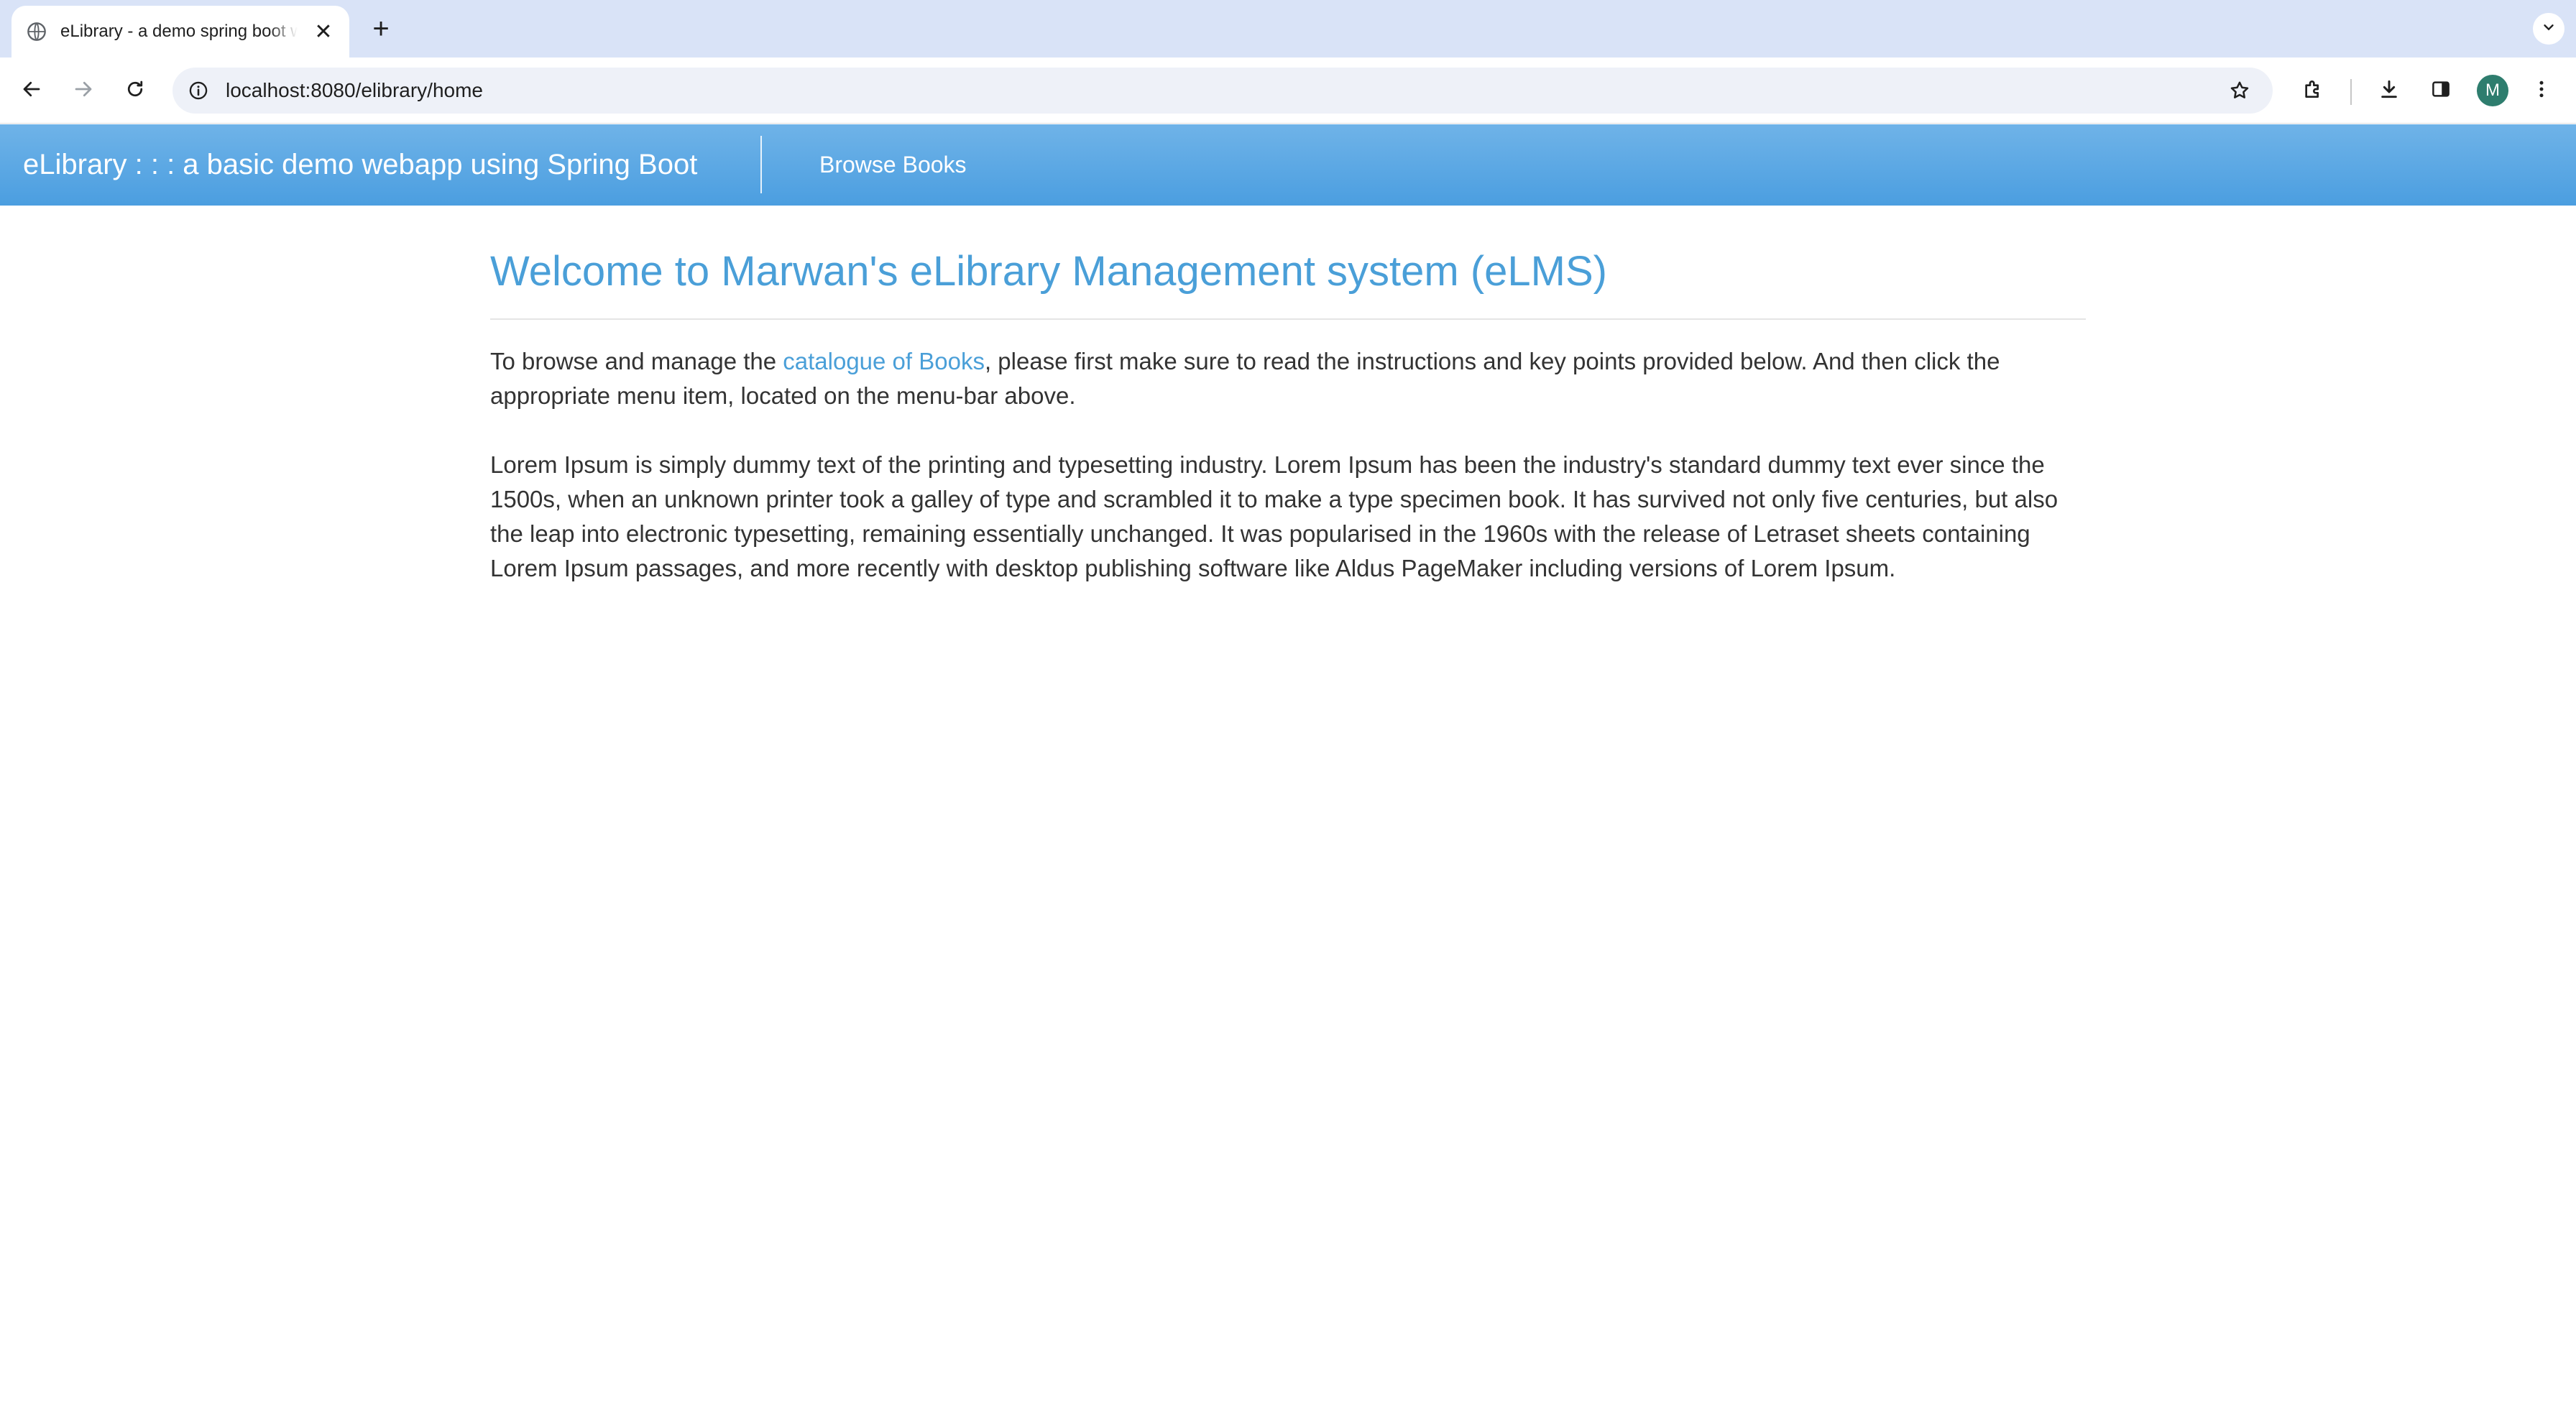 This screenshot has height=1423, width=2576. I want to click on menu-button, so click(2541, 90).